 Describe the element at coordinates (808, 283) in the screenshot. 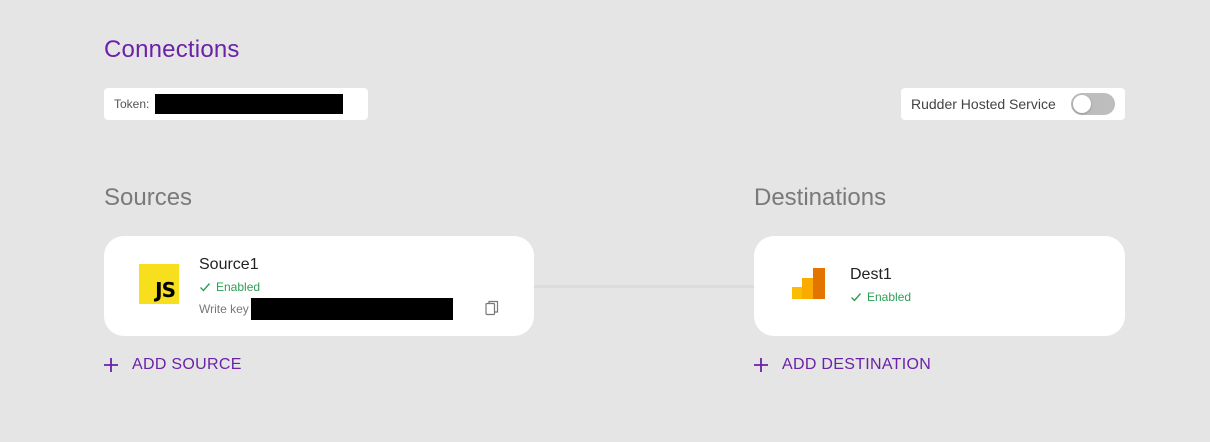

I see `google-analytics-icon` at that location.